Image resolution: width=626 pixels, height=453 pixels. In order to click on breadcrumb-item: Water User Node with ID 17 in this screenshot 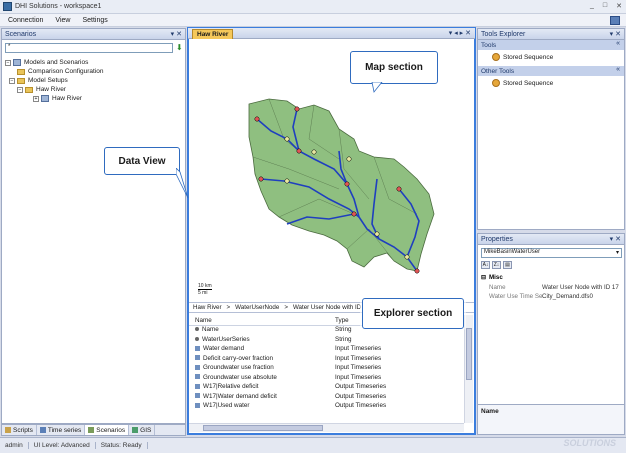, I will do `click(331, 307)`.